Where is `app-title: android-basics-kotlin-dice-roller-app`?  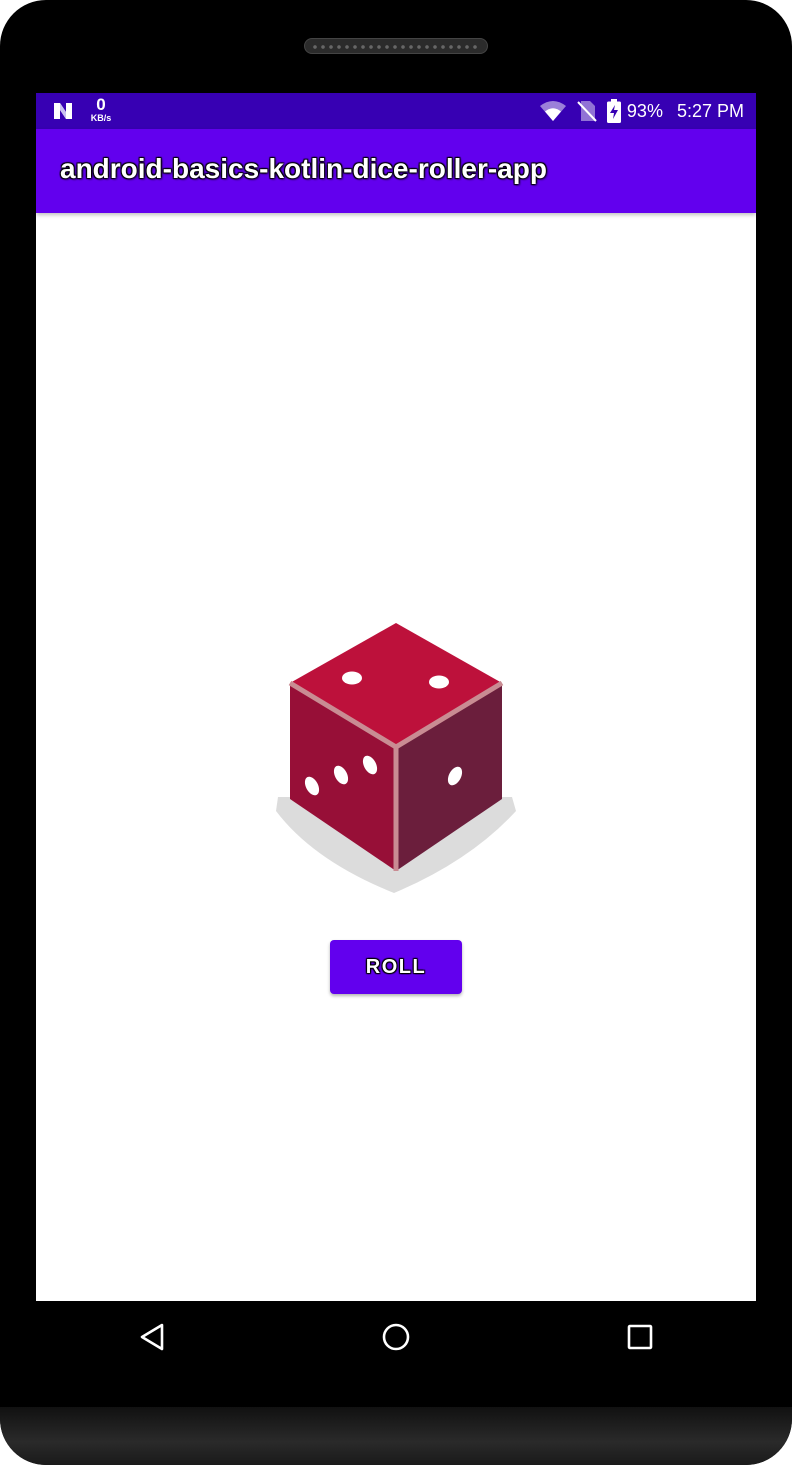 app-title: android-basics-kotlin-dice-roller-app is located at coordinates (303, 168).